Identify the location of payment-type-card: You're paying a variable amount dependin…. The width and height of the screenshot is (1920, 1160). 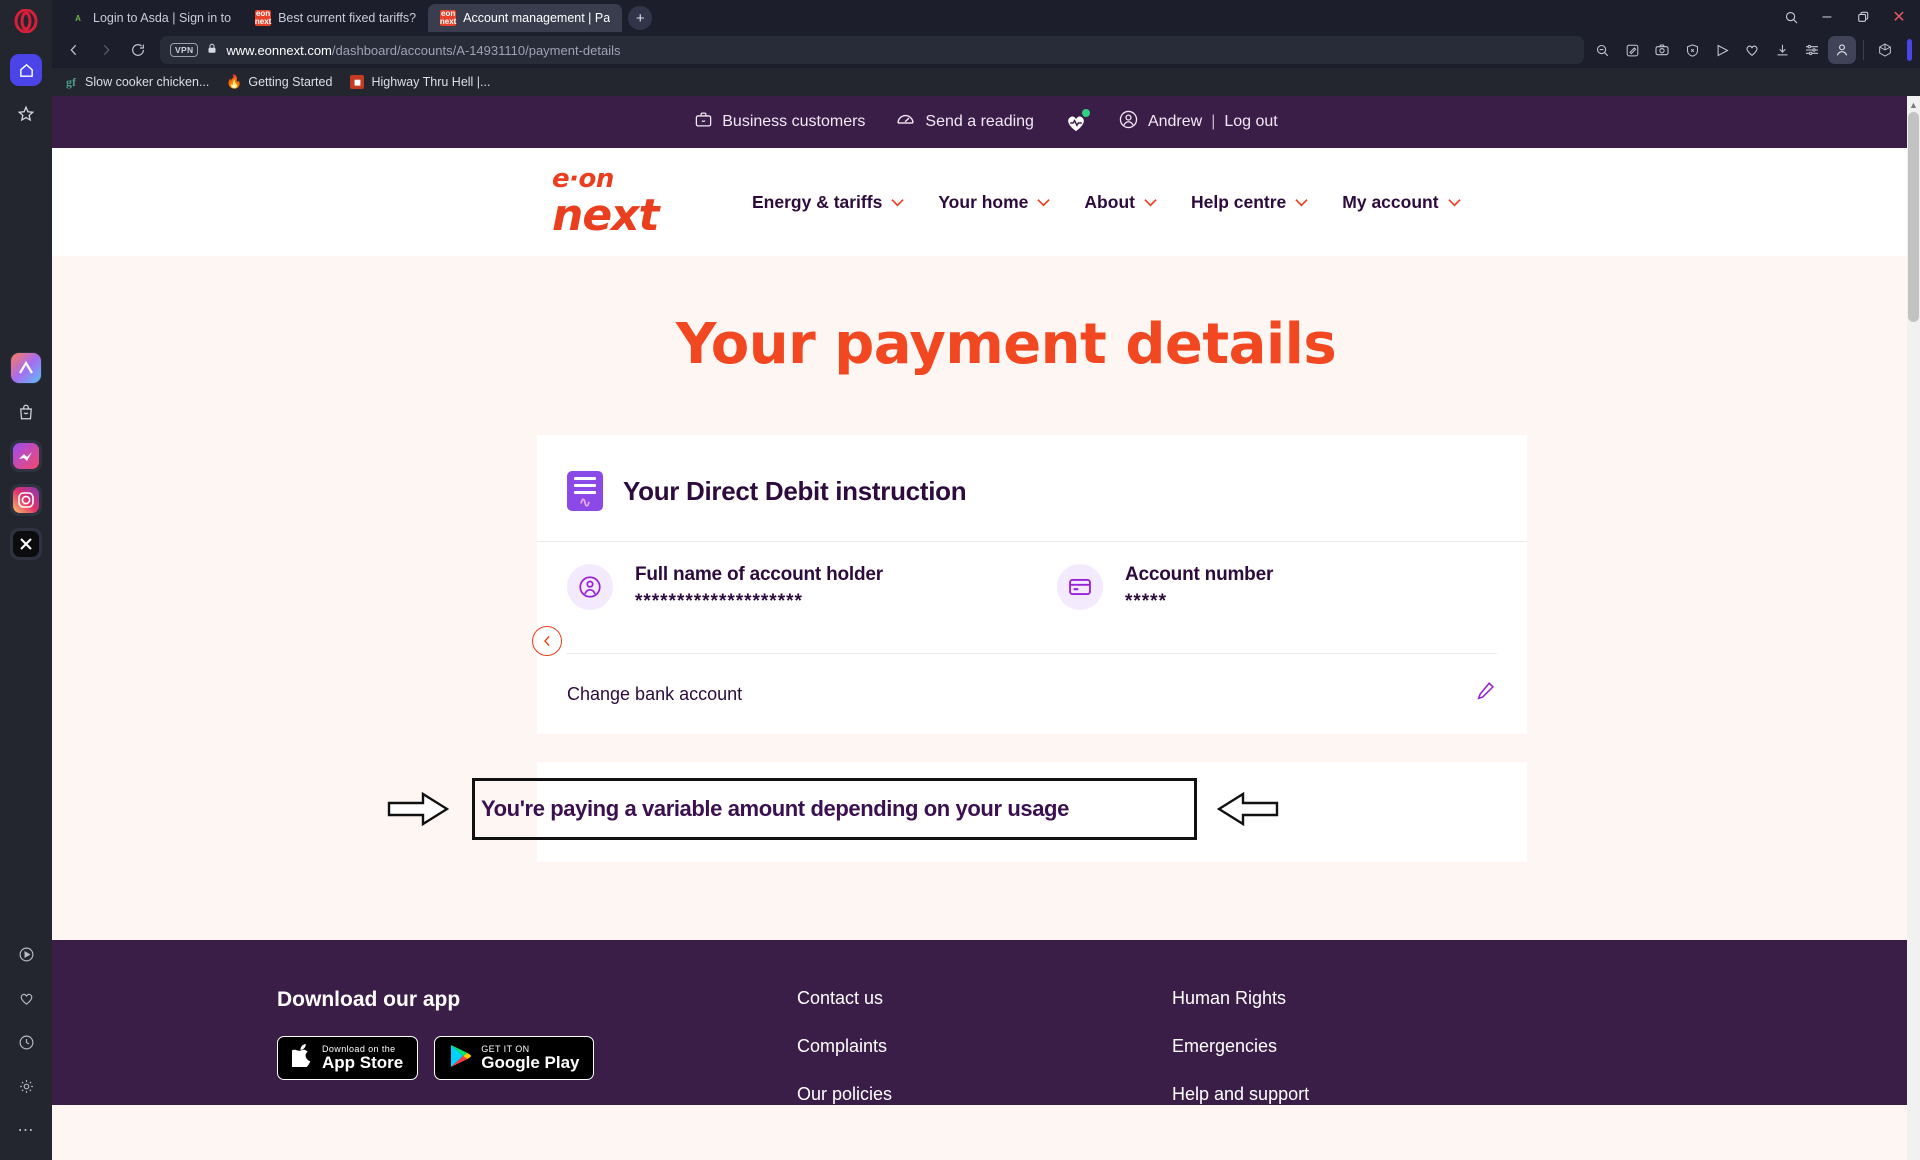
(957, 812).